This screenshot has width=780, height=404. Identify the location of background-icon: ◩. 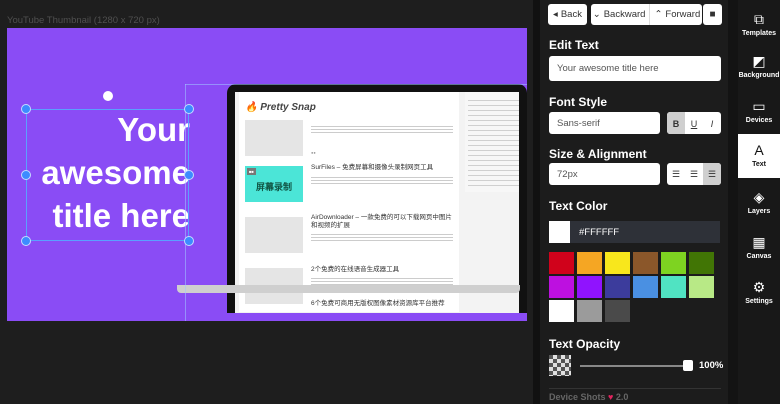
(759, 61).